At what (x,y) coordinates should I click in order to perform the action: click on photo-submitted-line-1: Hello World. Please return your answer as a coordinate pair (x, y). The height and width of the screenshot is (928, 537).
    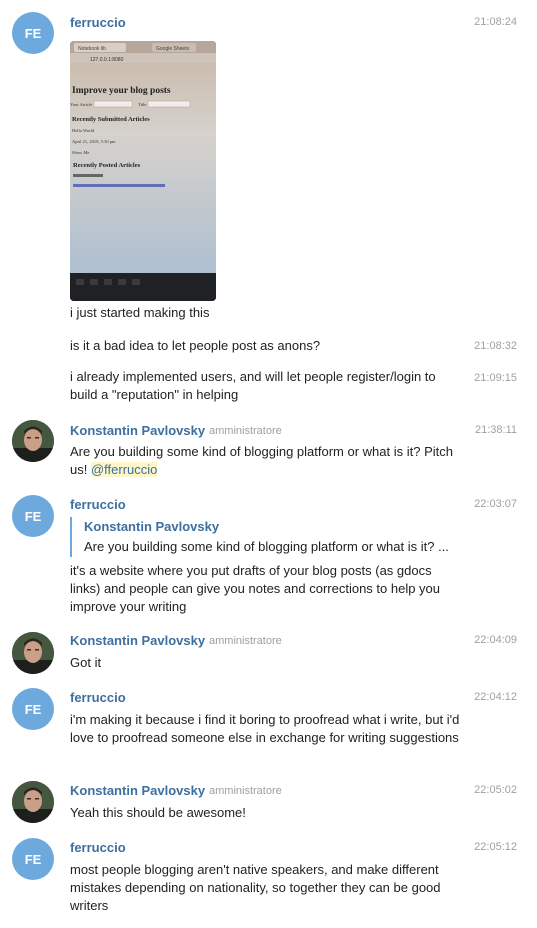
    Looking at the image, I should click on (83, 130).